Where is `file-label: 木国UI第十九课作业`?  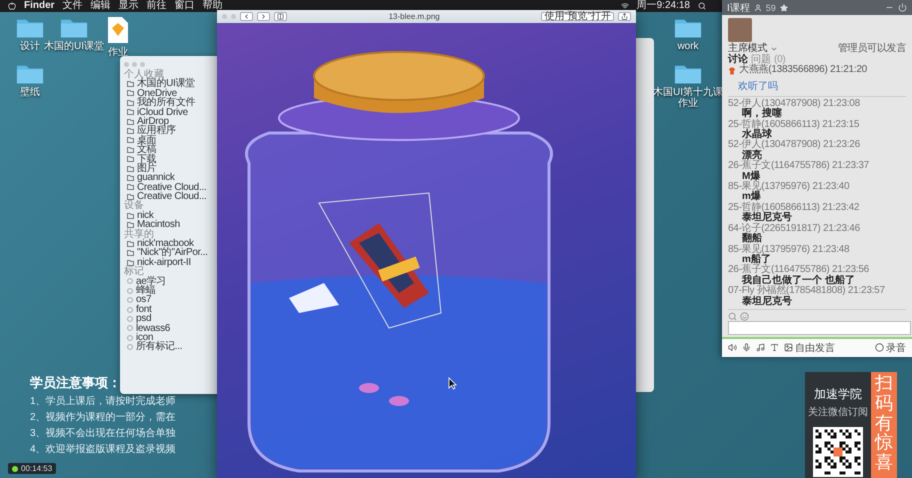 file-label: 木国UI第十九课作业 is located at coordinates (688, 98).